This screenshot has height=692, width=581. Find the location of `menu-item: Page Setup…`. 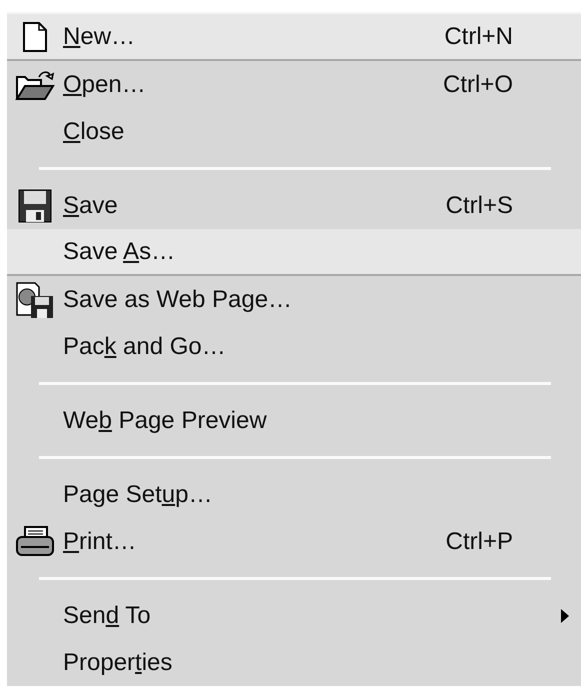

menu-item: Page Setup… is located at coordinates (294, 494).